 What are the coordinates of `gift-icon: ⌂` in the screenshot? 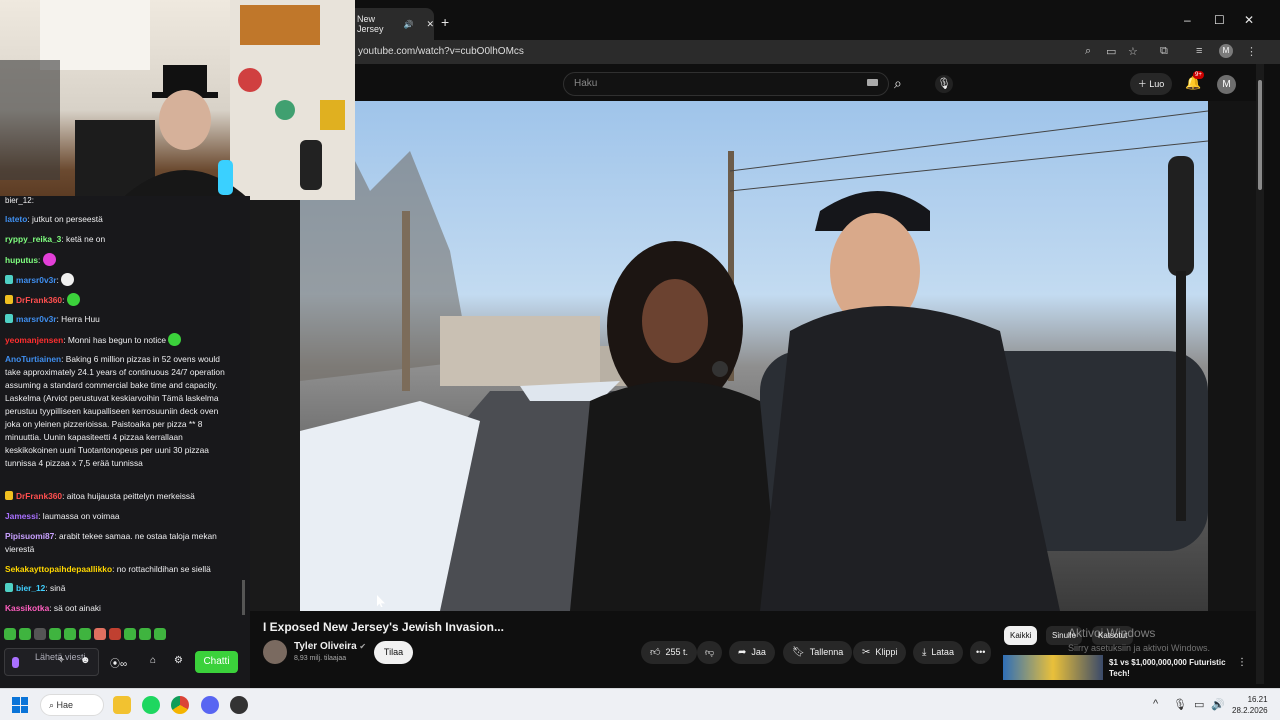 It's located at (153, 660).